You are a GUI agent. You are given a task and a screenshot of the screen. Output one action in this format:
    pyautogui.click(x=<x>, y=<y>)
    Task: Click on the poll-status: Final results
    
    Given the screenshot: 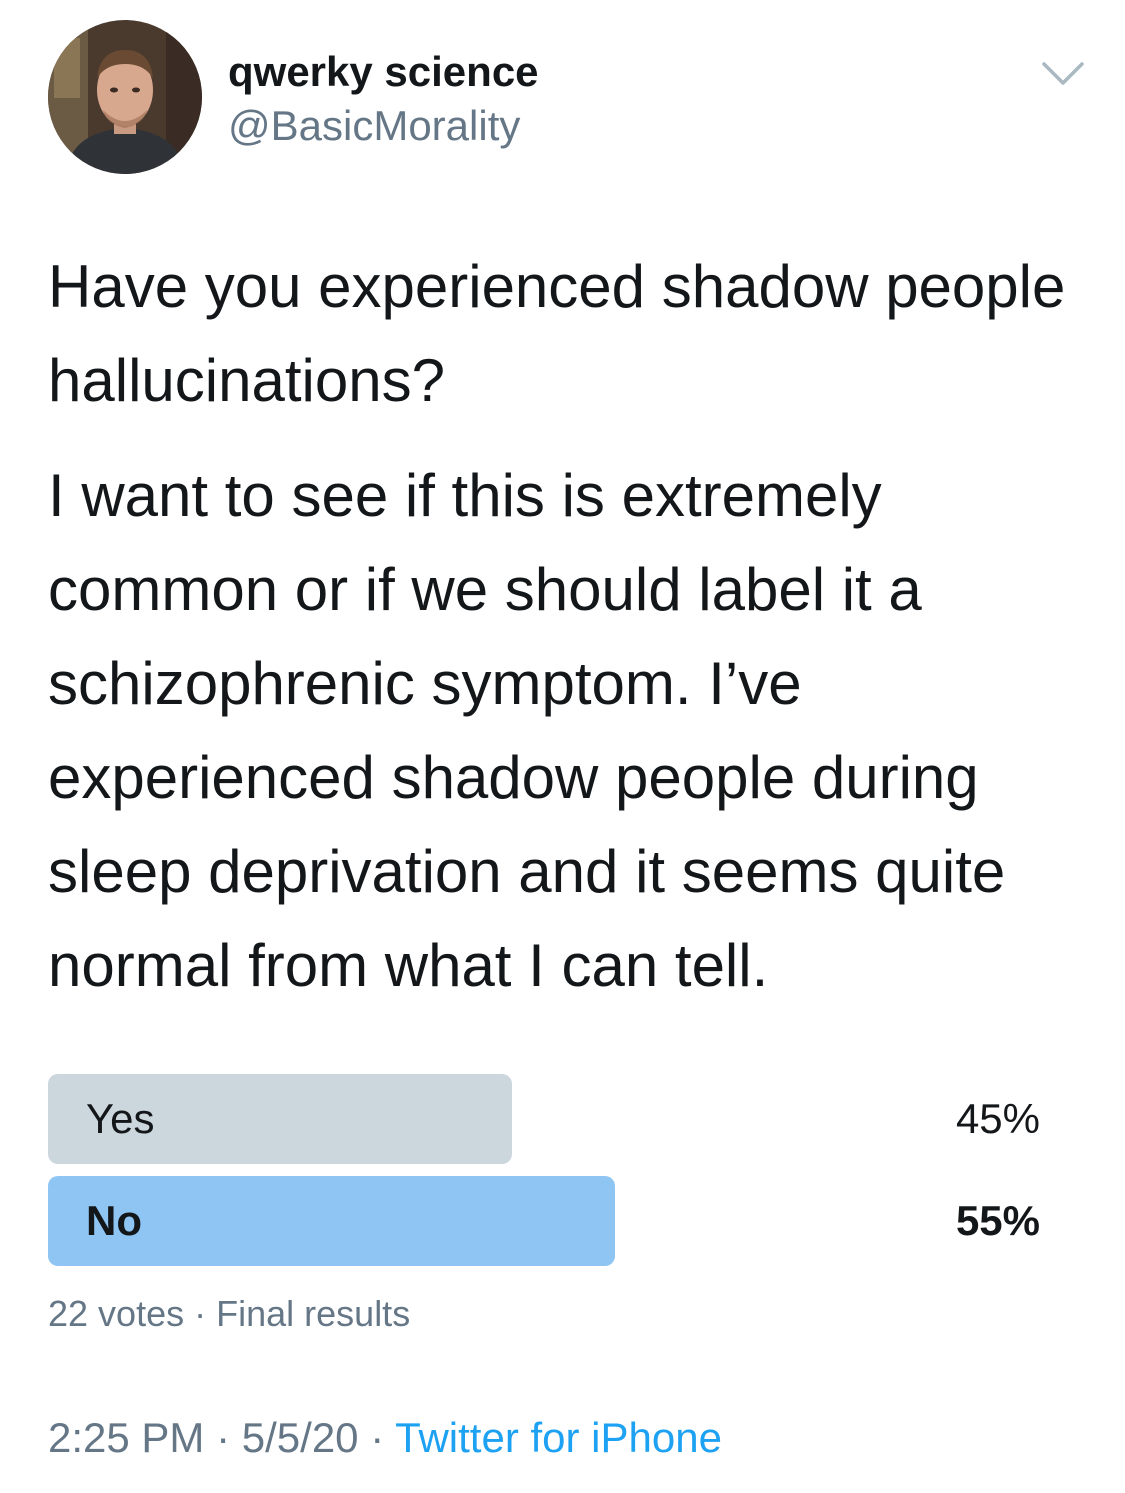 What is the action you would take?
    pyautogui.click(x=313, y=1313)
    